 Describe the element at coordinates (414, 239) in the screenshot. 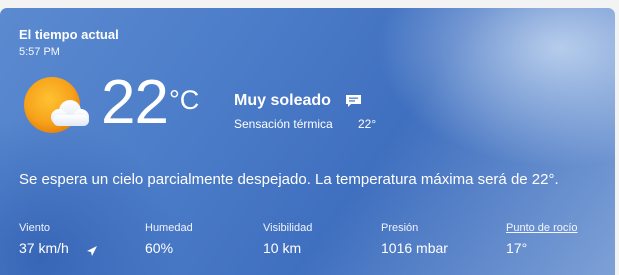

I see `detail-pressure: Presión 1016 mbar` at that location.